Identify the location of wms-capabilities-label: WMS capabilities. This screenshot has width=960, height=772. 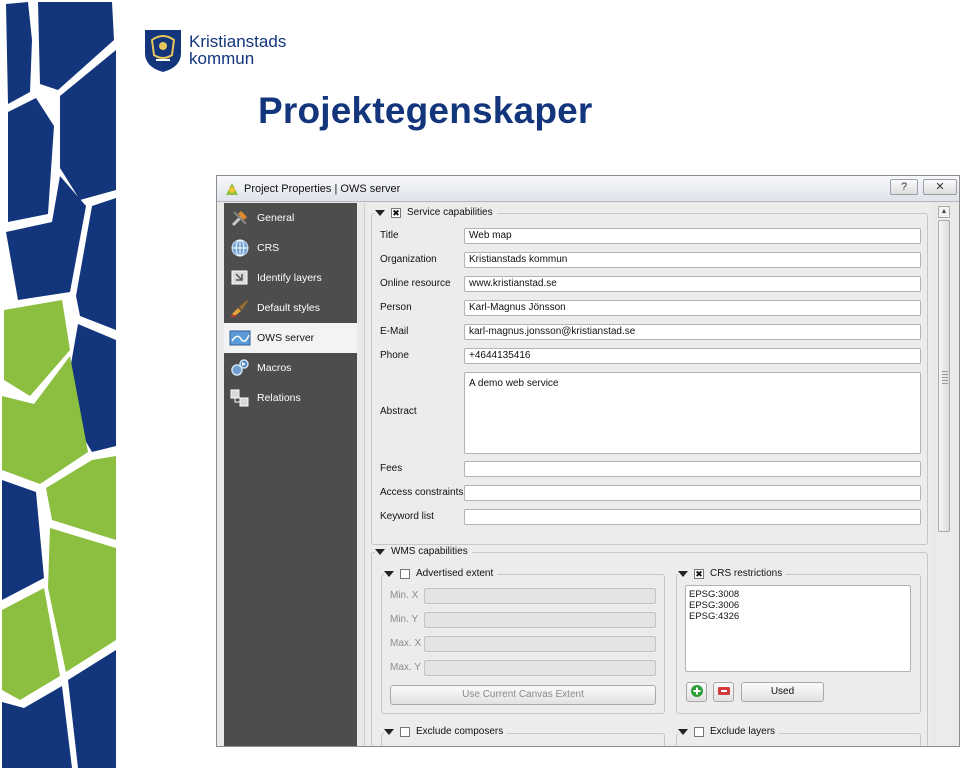
(429, 551).